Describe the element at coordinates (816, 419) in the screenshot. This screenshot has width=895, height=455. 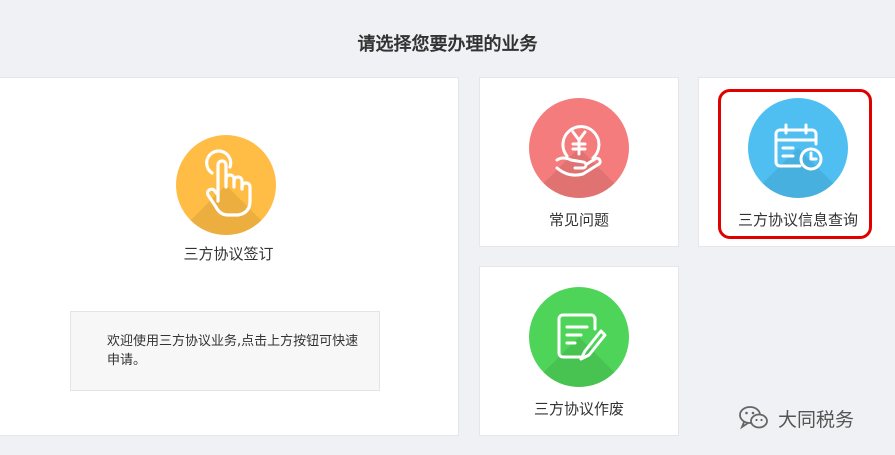
I see `watermark-text: 大同税务` at that location.